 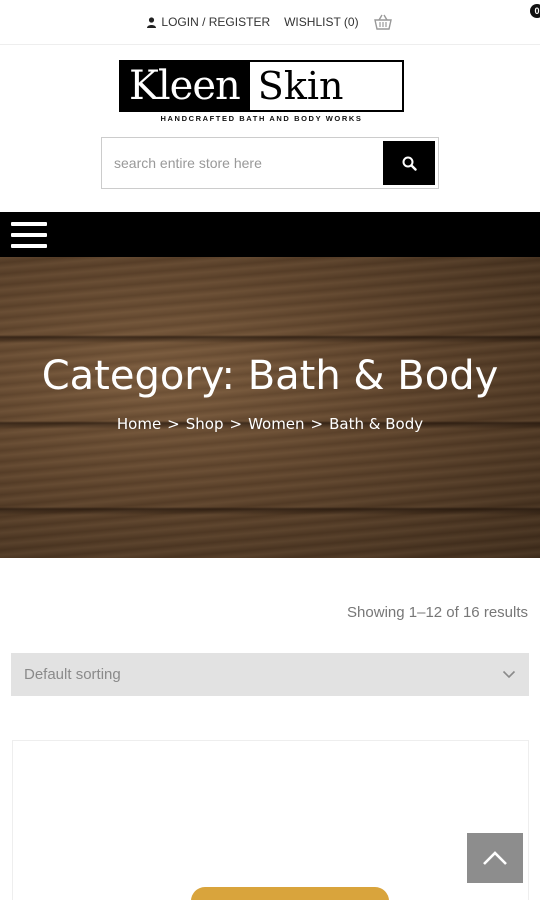 I want to click on wishlist-label: WISHLIST (0), so click(x=321, y=22).